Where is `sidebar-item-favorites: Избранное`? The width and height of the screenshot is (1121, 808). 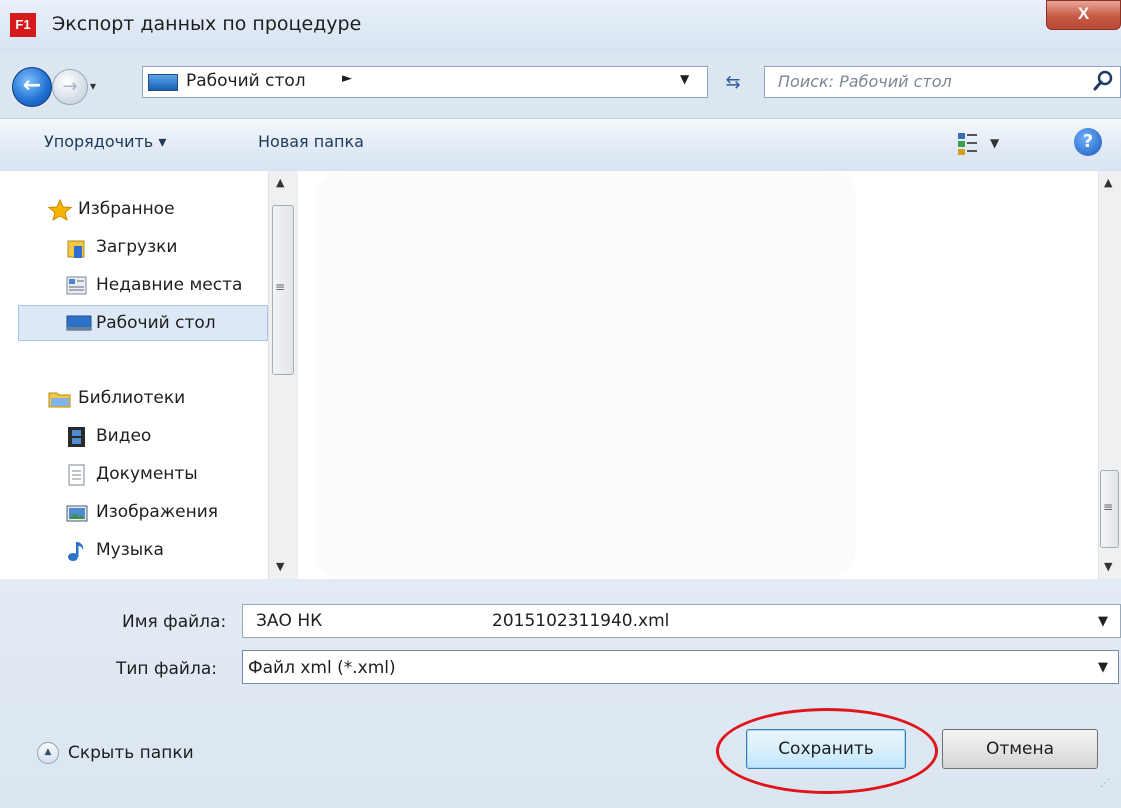
sidebar-item-favorites: Избранное is located at coordinates (111, 209).